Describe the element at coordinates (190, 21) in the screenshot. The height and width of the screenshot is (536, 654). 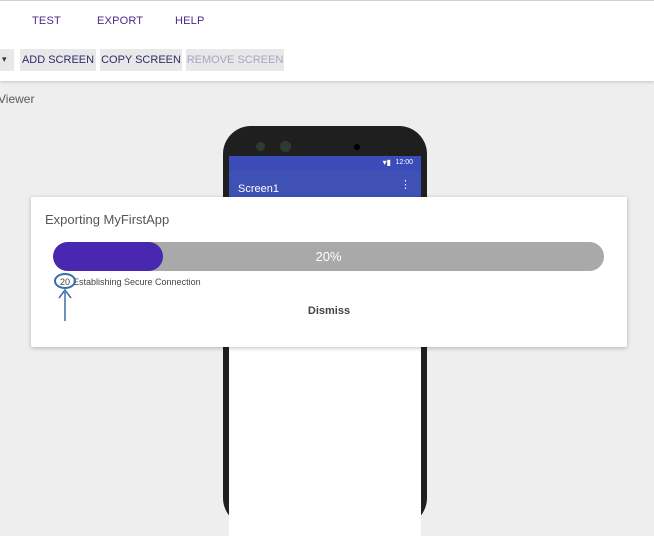
I see `menu-help: HELP` at that location.